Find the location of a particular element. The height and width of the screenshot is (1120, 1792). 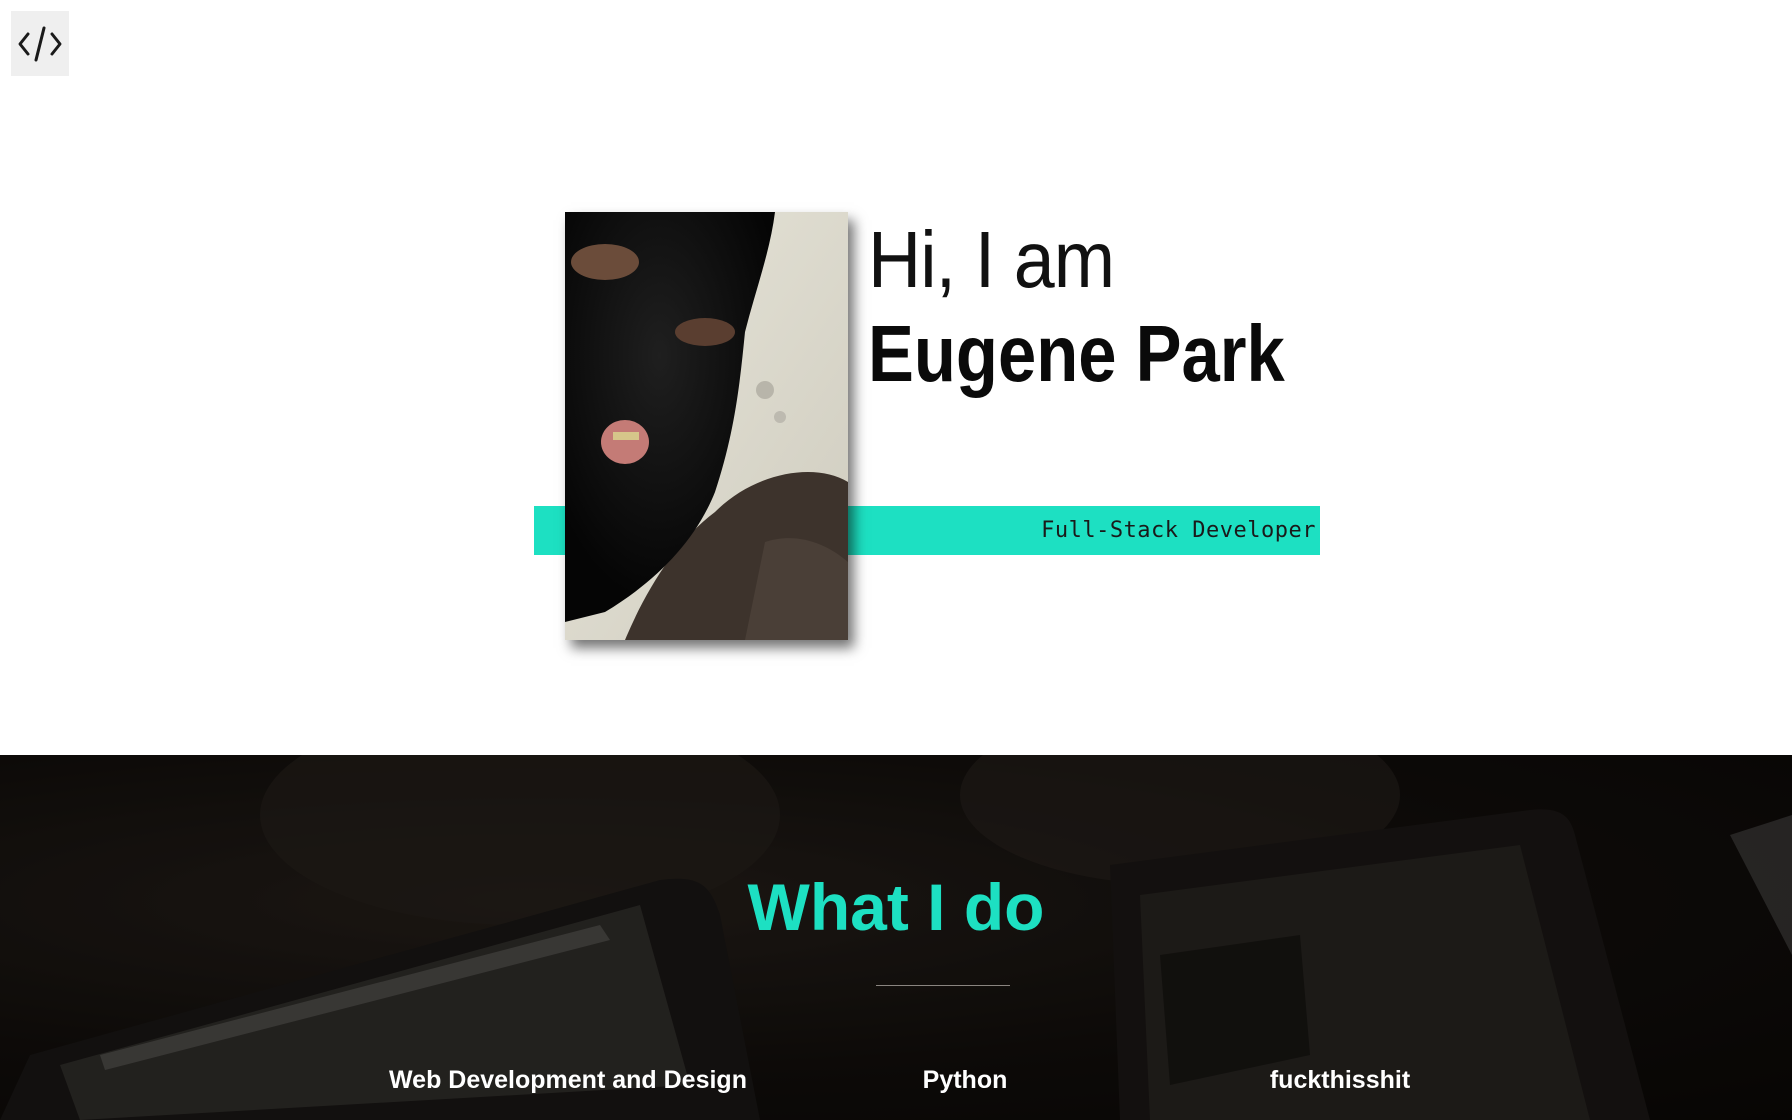

greeting-text: Hi, I am is located at coordinates (991, 259).